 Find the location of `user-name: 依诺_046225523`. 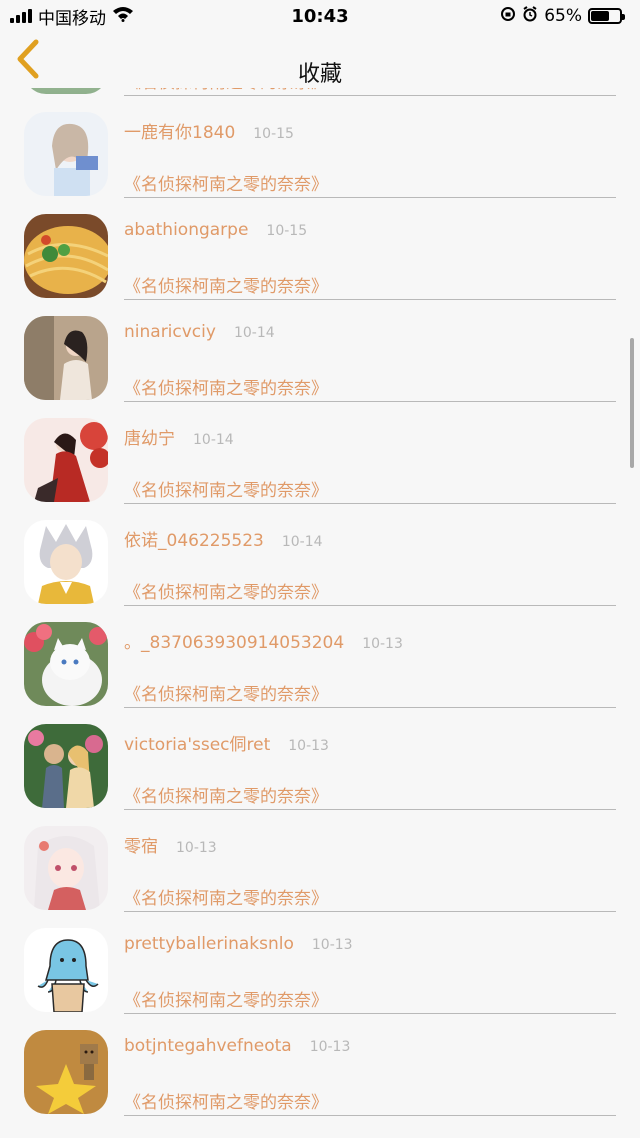

user-name: 依诺_046225523 is located at coordinates (194, 538).